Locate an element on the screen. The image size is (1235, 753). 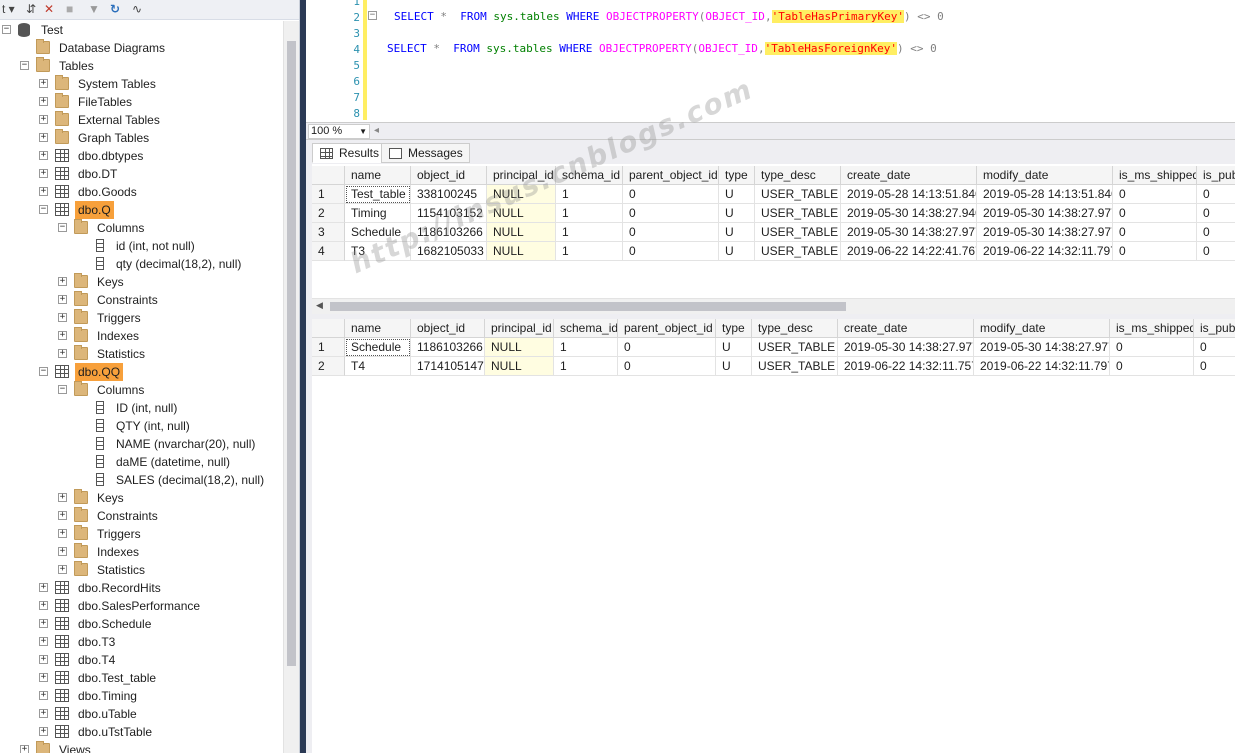
scroll-left-icon: ◂ is located at coordinates (376, 130).